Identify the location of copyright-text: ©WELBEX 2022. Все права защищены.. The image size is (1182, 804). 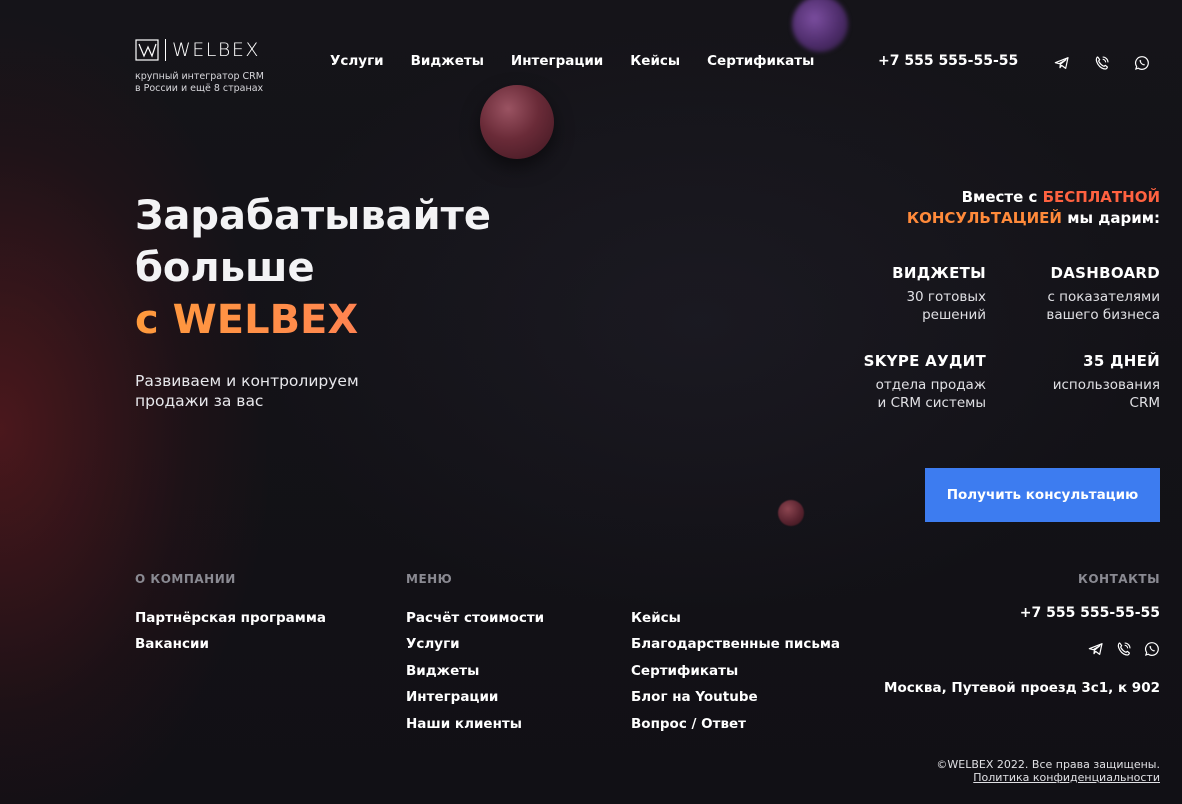
(1048, 764).